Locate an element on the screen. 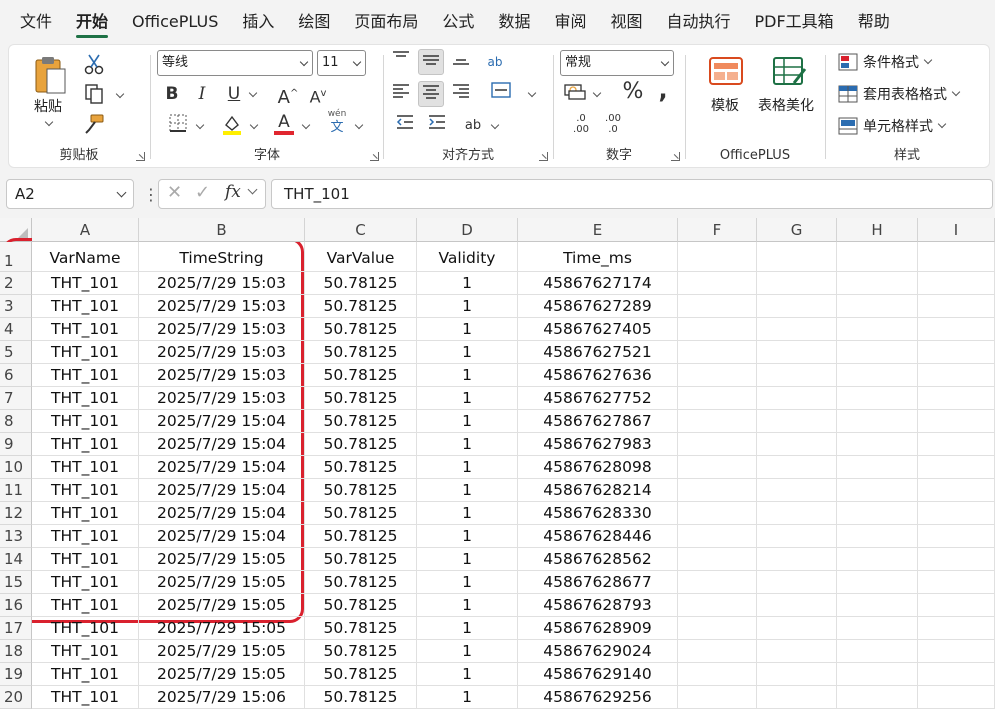 The height and width of the screenshot is (712, 995). table-cell: 45867628214 is located at coordinates (598, 490).